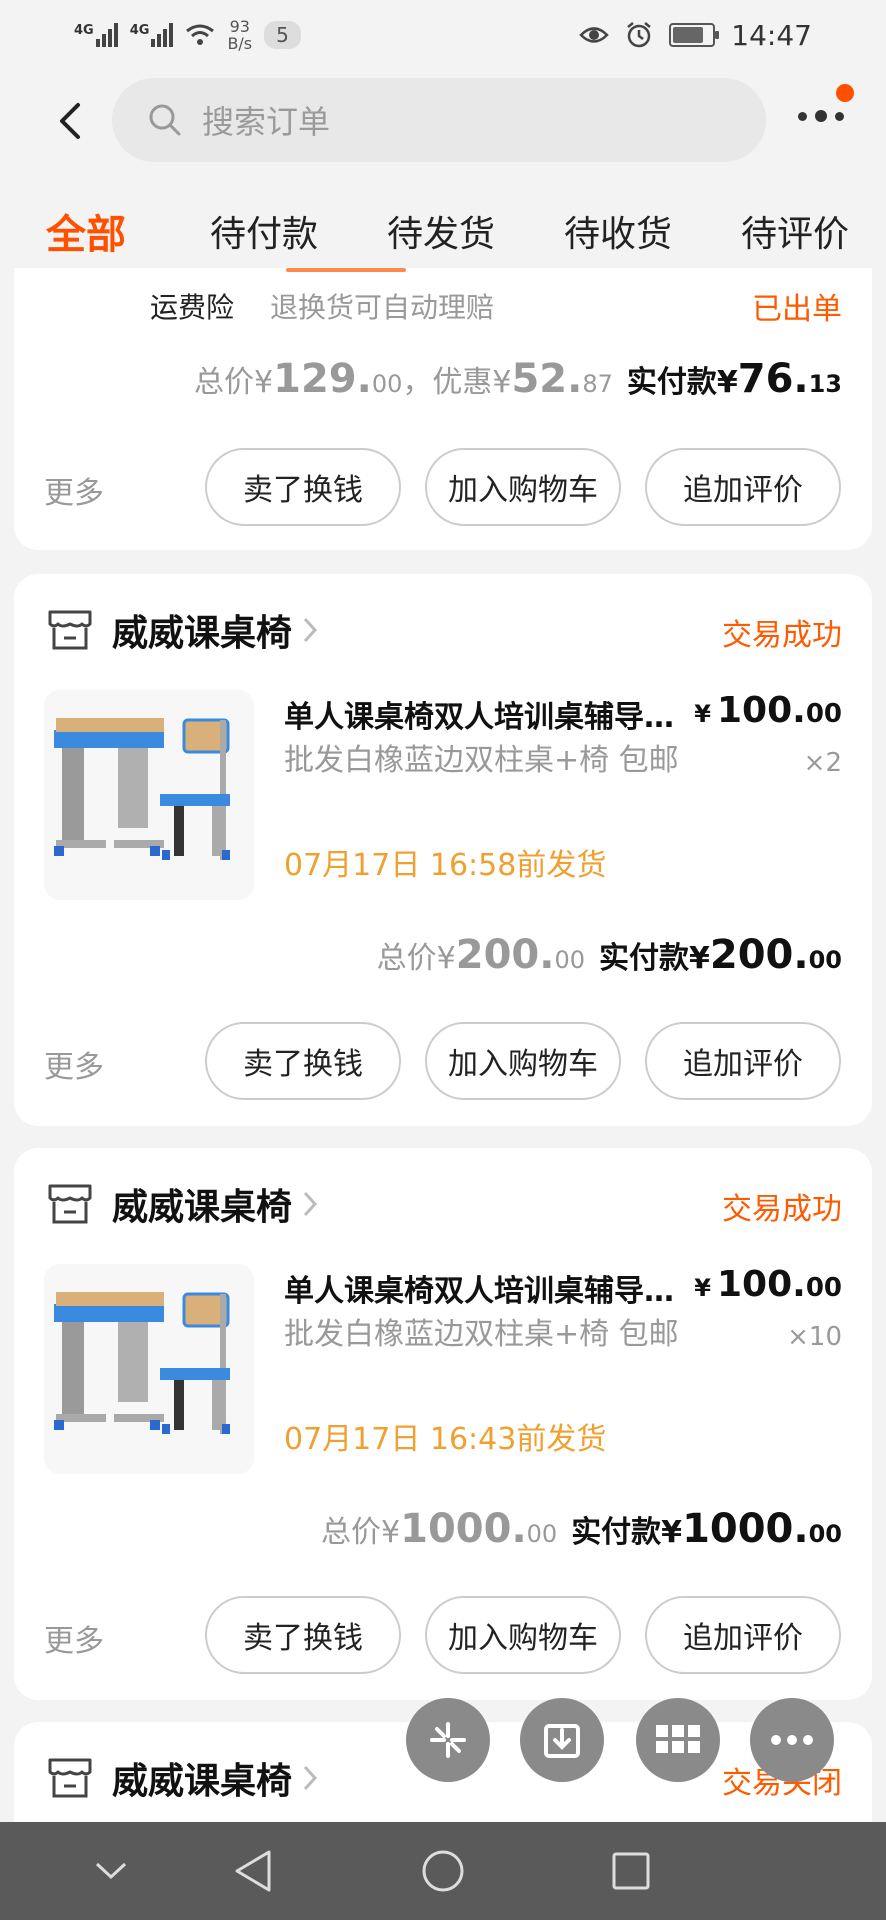  What do you see at coordinates (773, 379) in the screenshot?
I see `paid-int: 76.` at bounding box center [773, 379].